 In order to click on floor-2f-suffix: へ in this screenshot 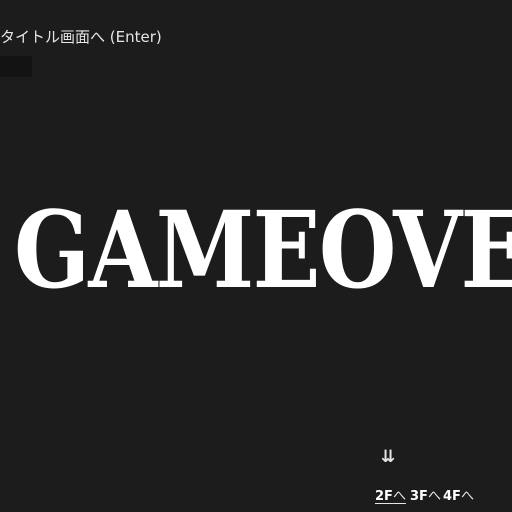, I will do `click(399, 496)`.